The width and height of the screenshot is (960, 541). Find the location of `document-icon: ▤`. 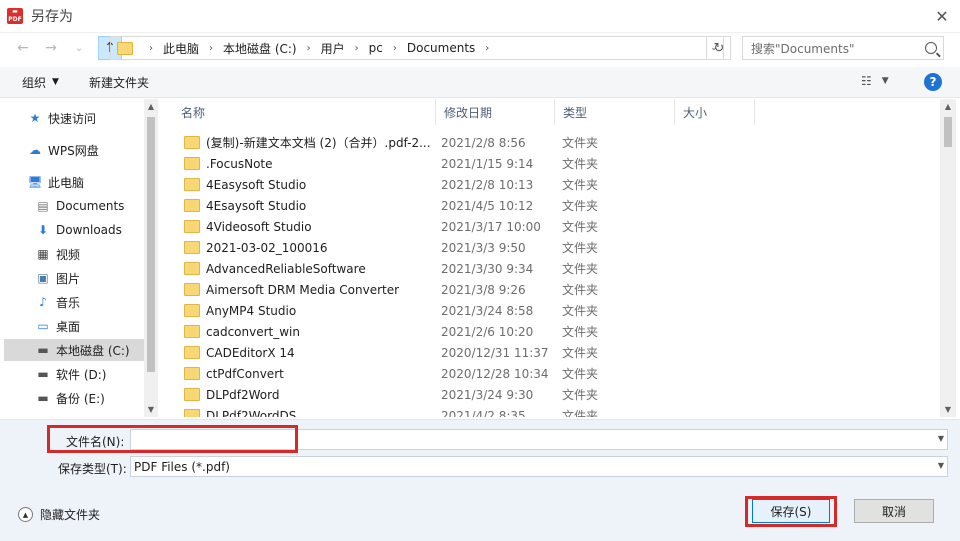

document-icon: ▤ is located at coordinates (43, 206).